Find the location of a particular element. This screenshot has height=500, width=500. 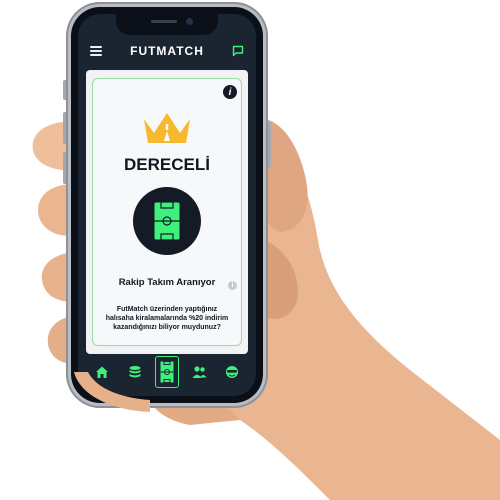

volume-down-button is located at coordinates (64, 168).